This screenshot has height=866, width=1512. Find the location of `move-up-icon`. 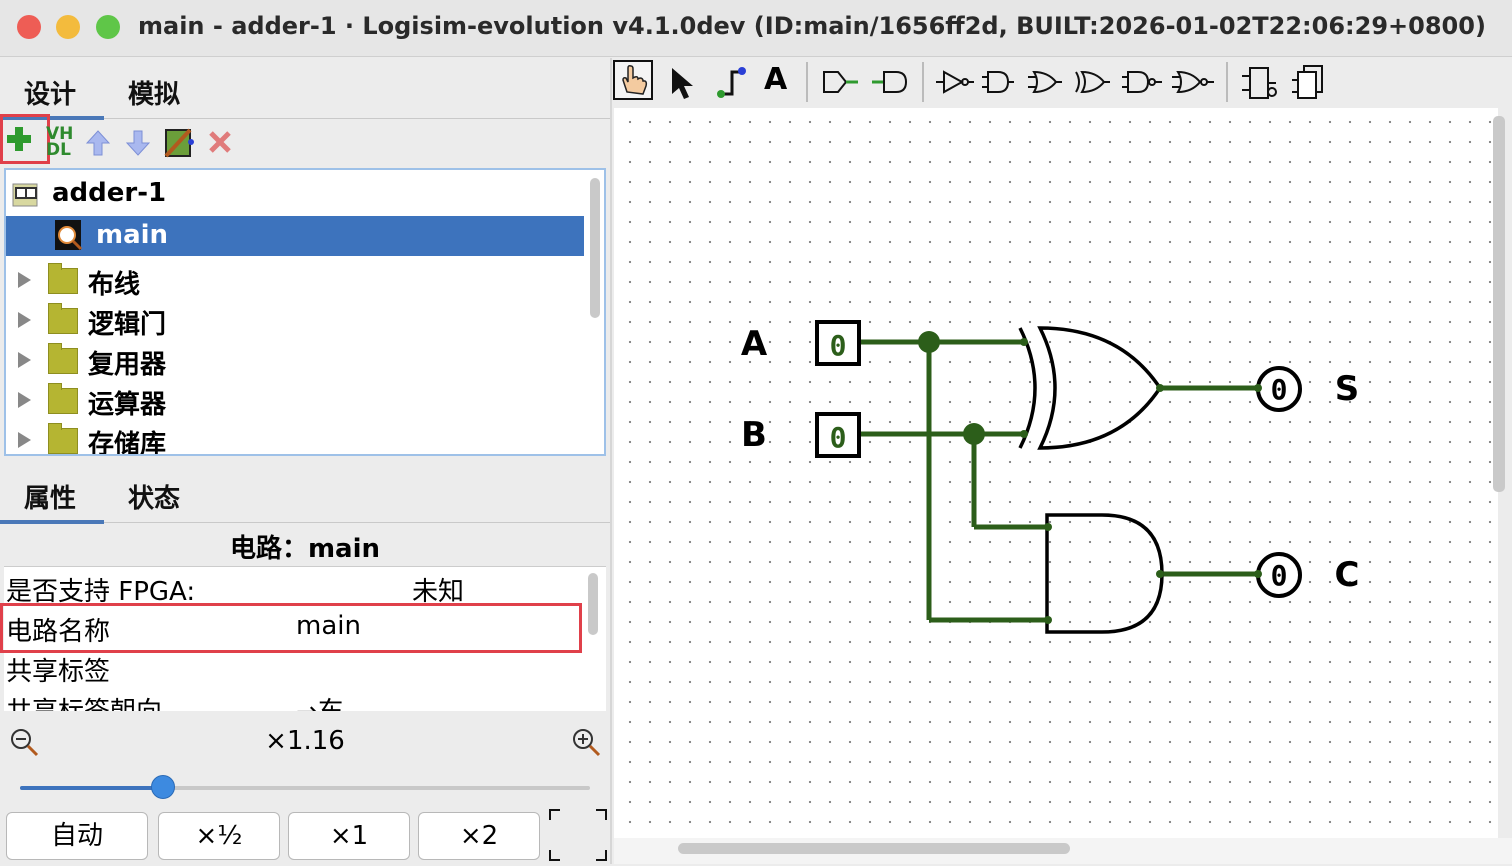

move-up-icon is located at coordinates (98, 145).